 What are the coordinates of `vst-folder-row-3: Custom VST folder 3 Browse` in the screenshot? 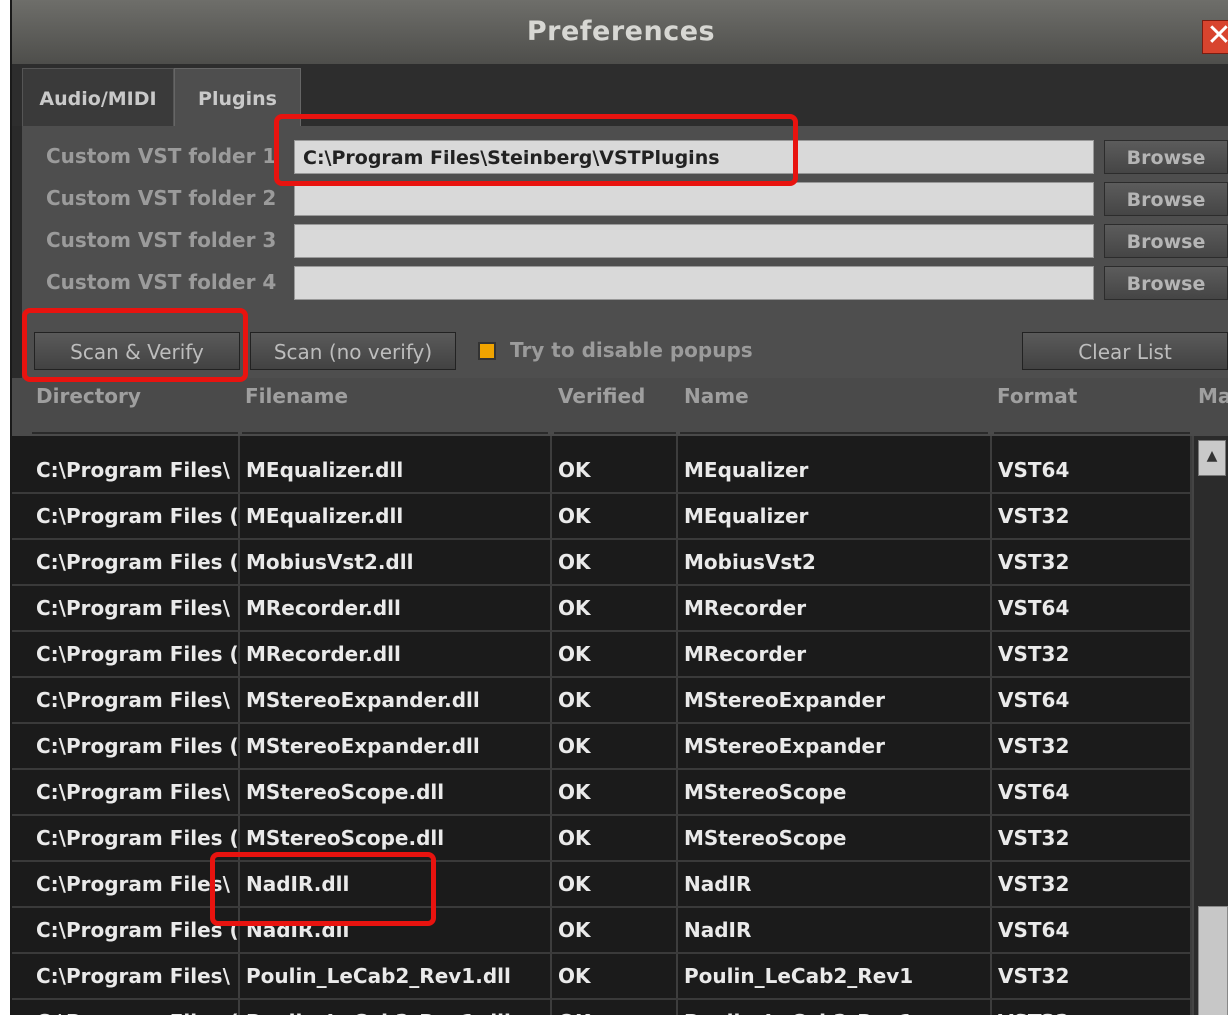 It's located at (625, 242).